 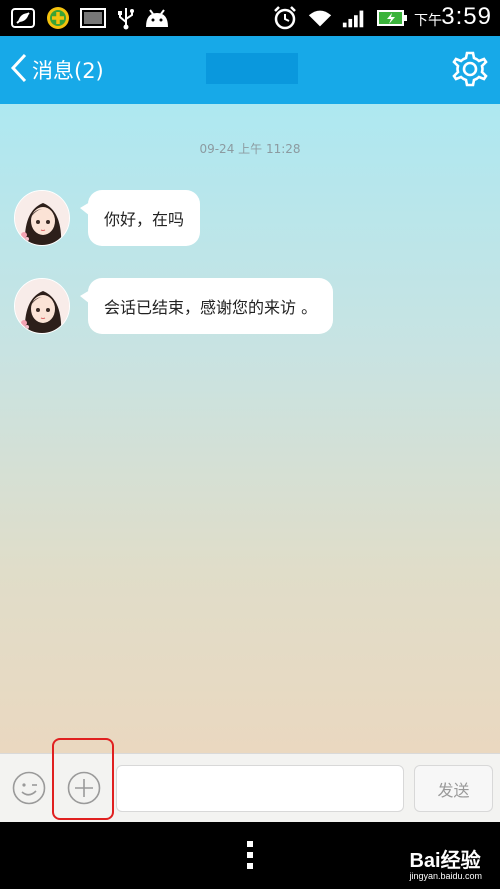 What do you see at coordinates (354, 18) in the screenshot?
I see `signal-icon` at bounding box center [354, 18].